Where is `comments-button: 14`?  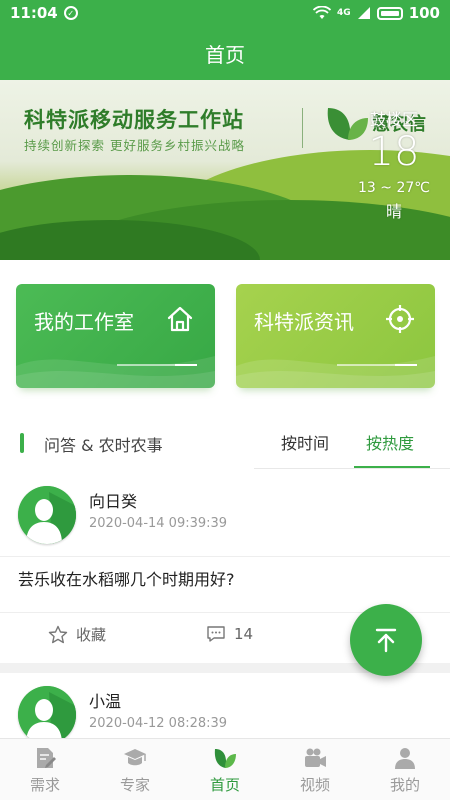
comments-button: 14 is located at coordinates (229, 634).